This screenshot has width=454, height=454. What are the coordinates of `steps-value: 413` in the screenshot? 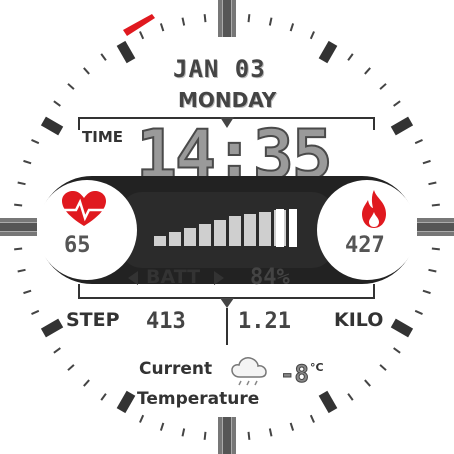 It's located at (166, 321).